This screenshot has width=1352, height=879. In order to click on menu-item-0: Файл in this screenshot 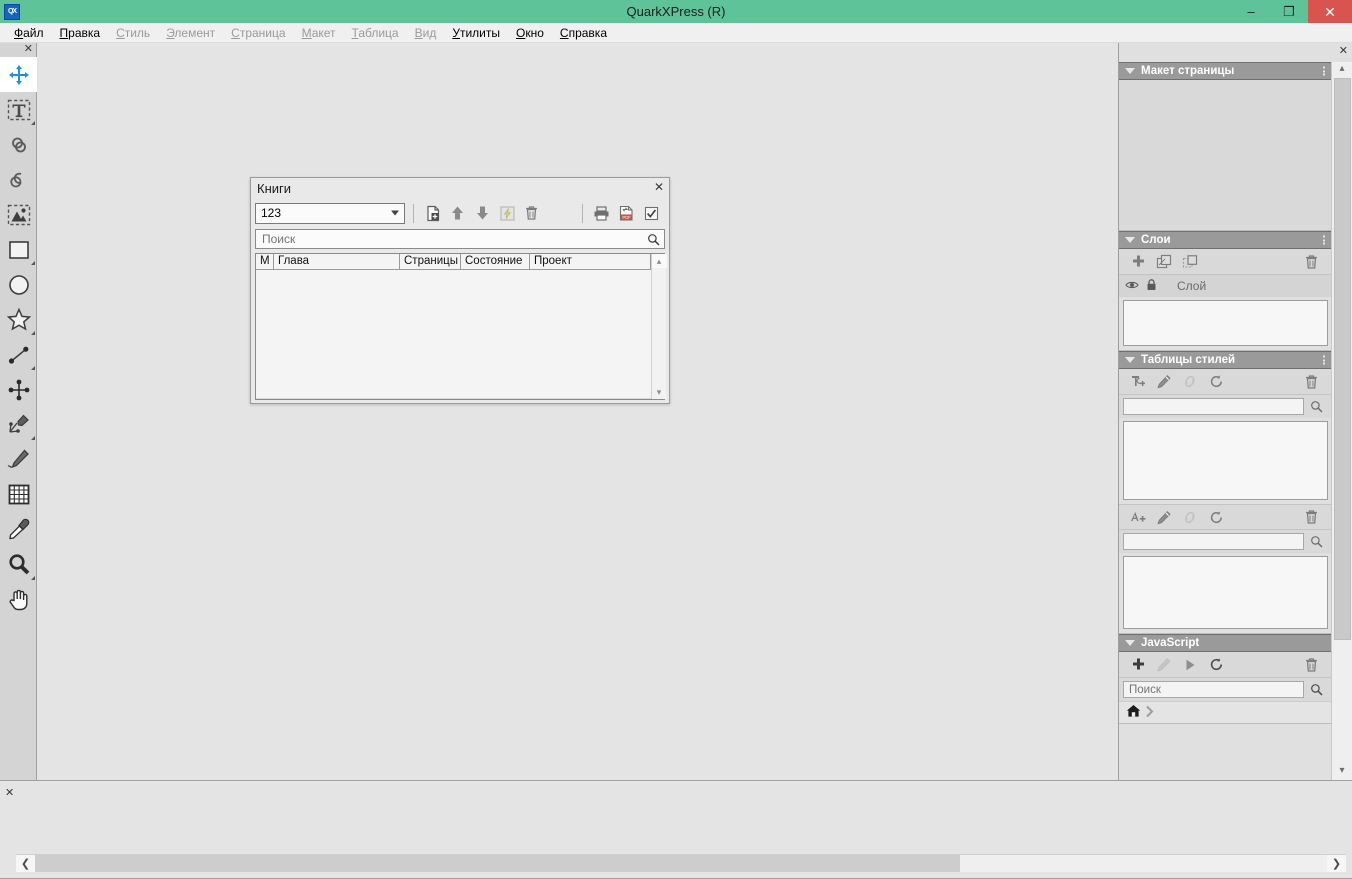, I will do `click(29, 33)`.